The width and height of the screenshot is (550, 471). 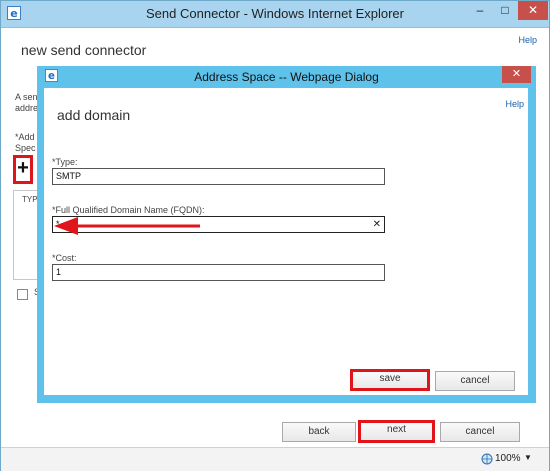 What do you see at coordinates (84, 50) in the screenshot?
I see `page-title: new send connector` at bounding box center [84, 50].